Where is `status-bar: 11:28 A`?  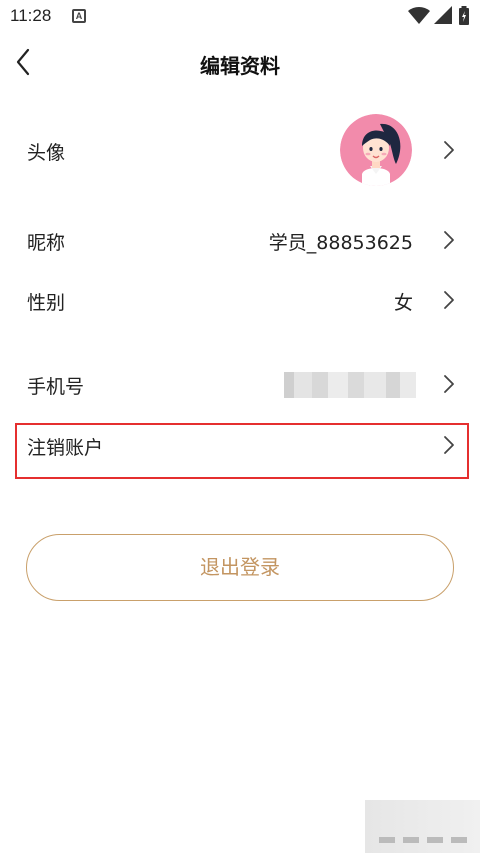
status-bar: 11:28 A is located at coordinates (240, 17).